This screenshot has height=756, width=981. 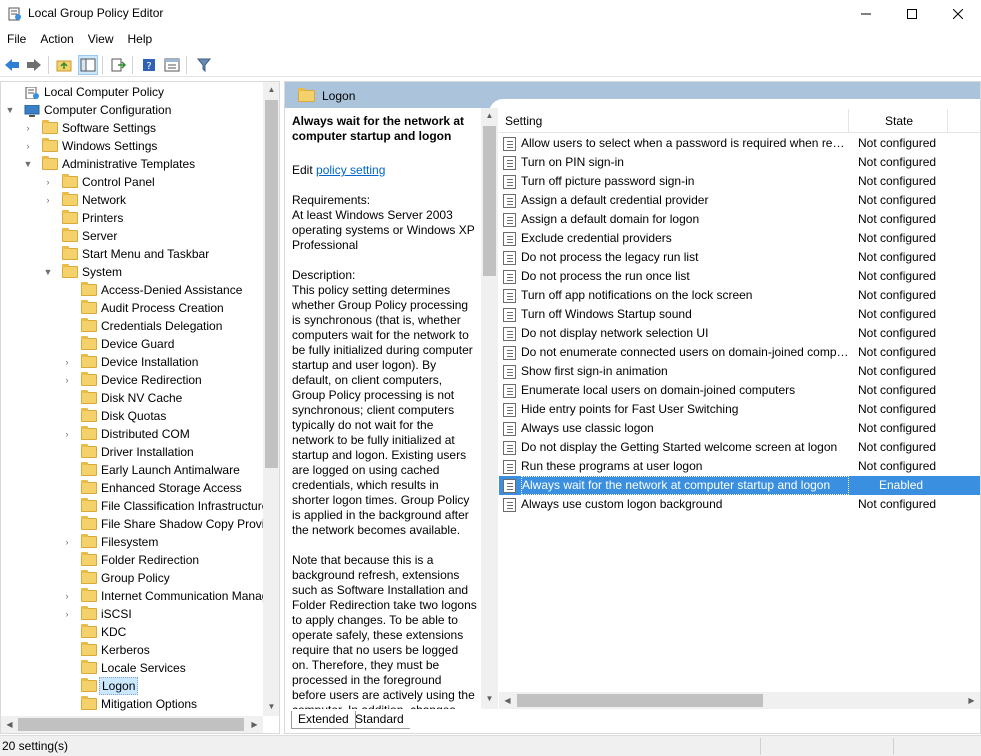 What do you see at coordinates (132, 632) in the screenshot?
I see `tree-item: KDC` at bounding box center [132, 632].